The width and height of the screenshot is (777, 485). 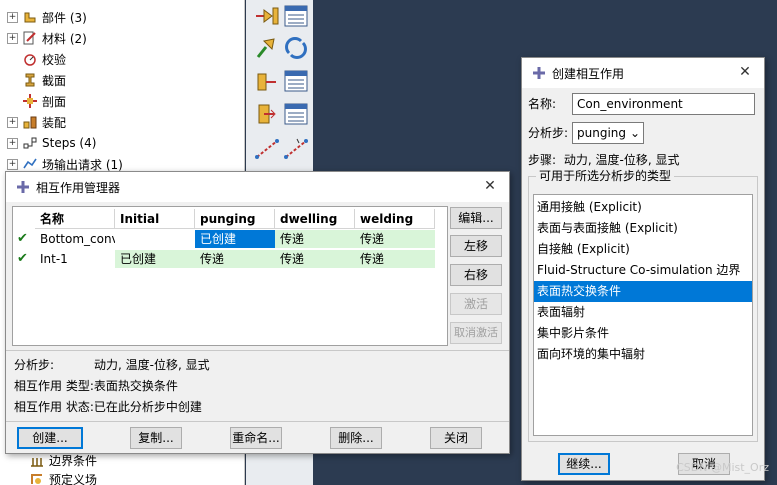 What do you see at coordinates (476, 304) in the screenshot?
I see `activate-button: 激活` at bounding box center [476, 304].